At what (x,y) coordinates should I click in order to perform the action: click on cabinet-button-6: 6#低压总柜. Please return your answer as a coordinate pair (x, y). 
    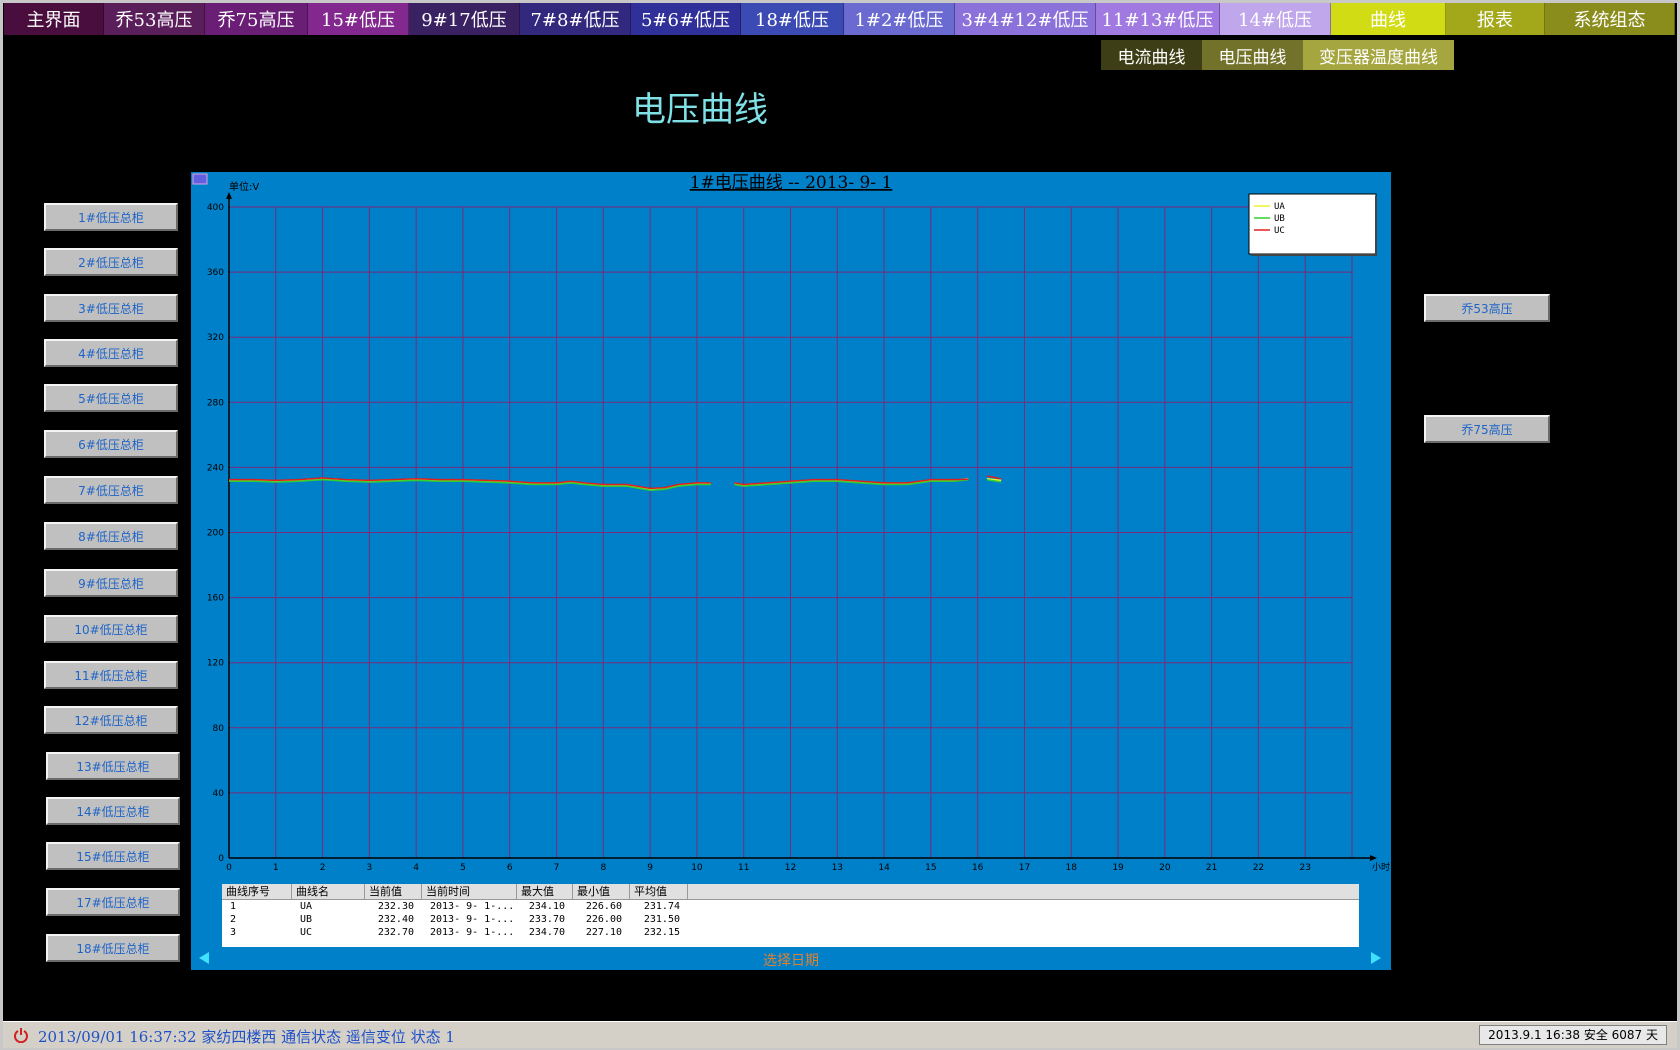
    Looking at the image, I should click on (111, 444).